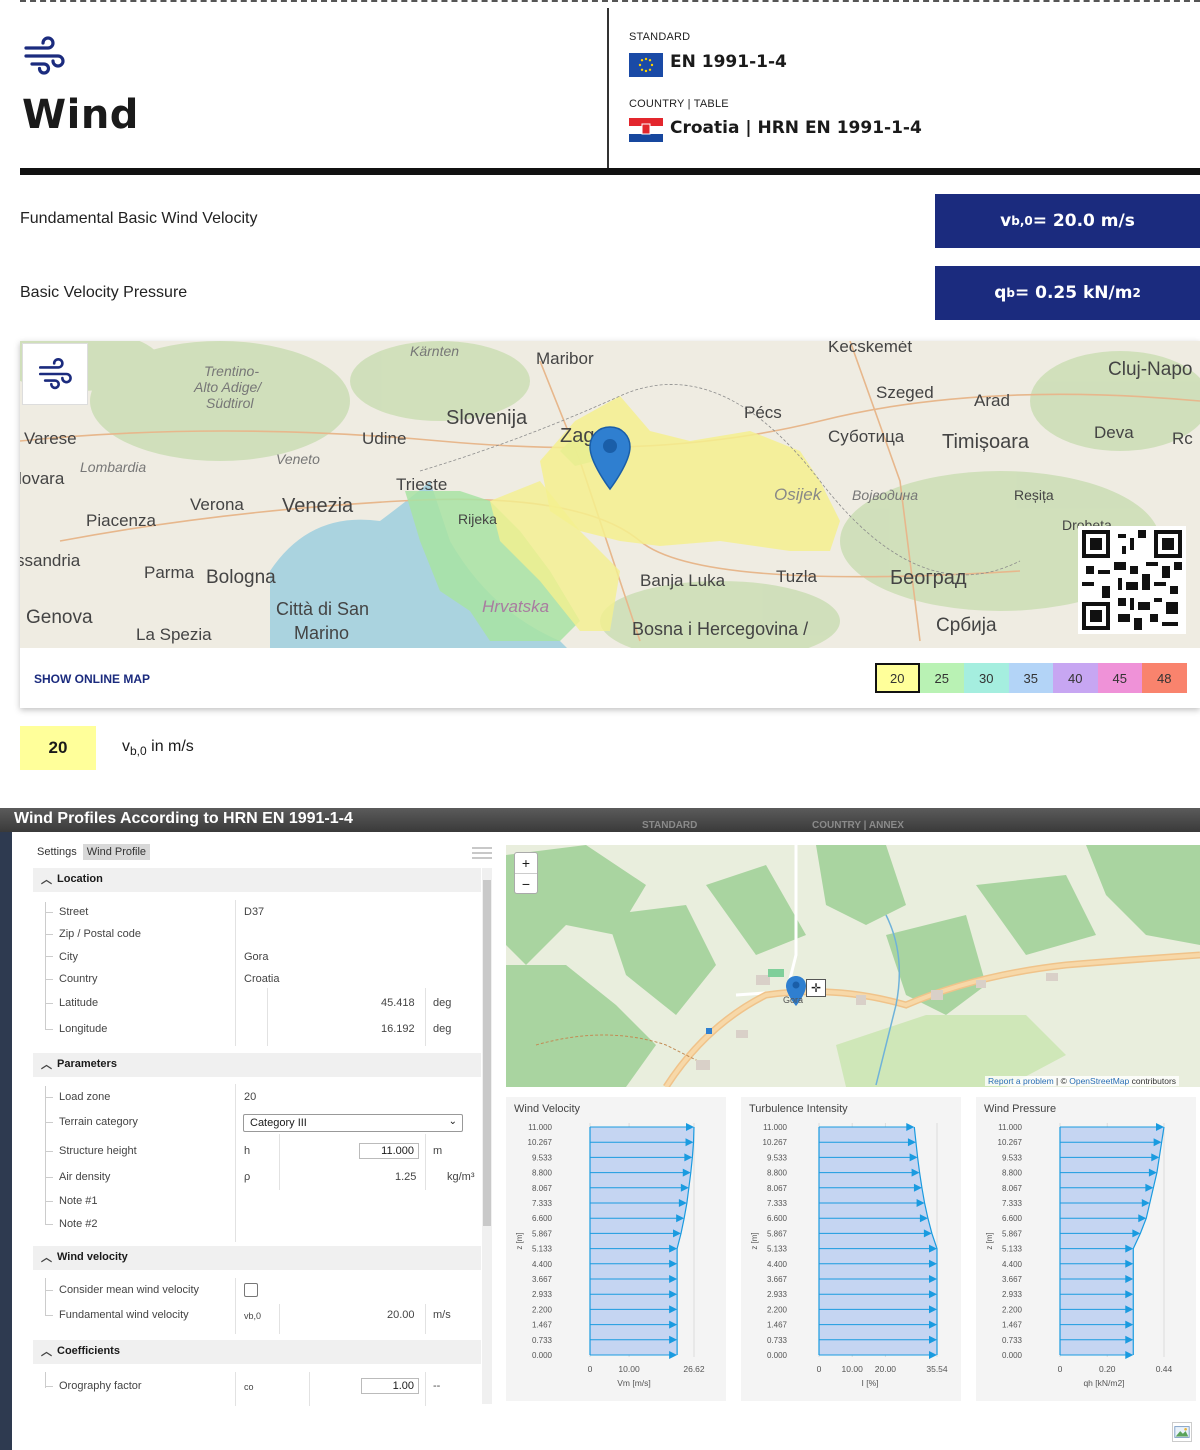 This screenshot has width=1200, height=1450. I want to click on tree-line, so click(45, 966).